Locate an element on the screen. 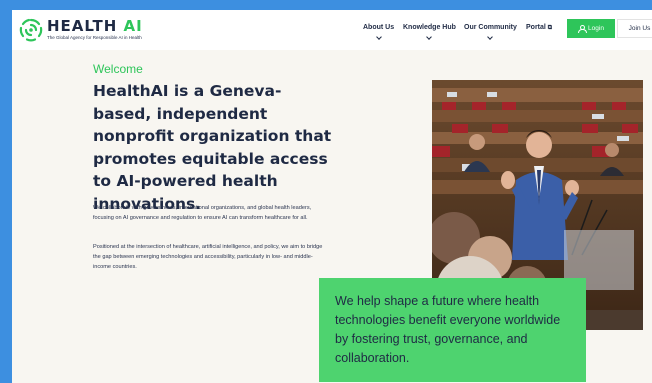  healthai-logo-icon is located at coordinates (31, 30).